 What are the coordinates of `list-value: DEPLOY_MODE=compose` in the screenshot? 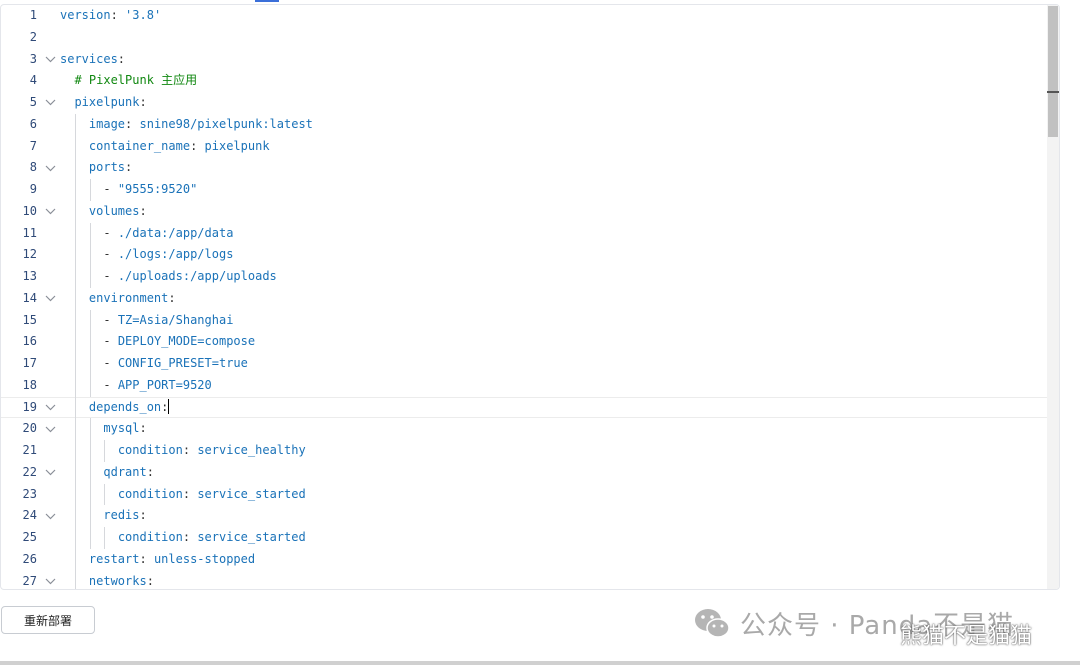 It's located at (186, 341).